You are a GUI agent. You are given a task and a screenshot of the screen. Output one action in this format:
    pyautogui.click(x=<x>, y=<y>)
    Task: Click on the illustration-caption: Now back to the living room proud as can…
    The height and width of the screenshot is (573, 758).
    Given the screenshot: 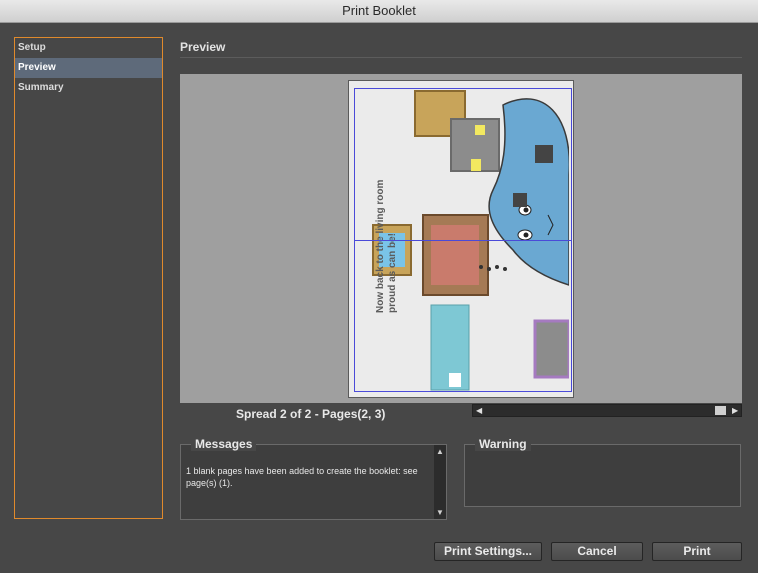 What is the action you would take?
    pyautogui.click(x=386, y=246)
    